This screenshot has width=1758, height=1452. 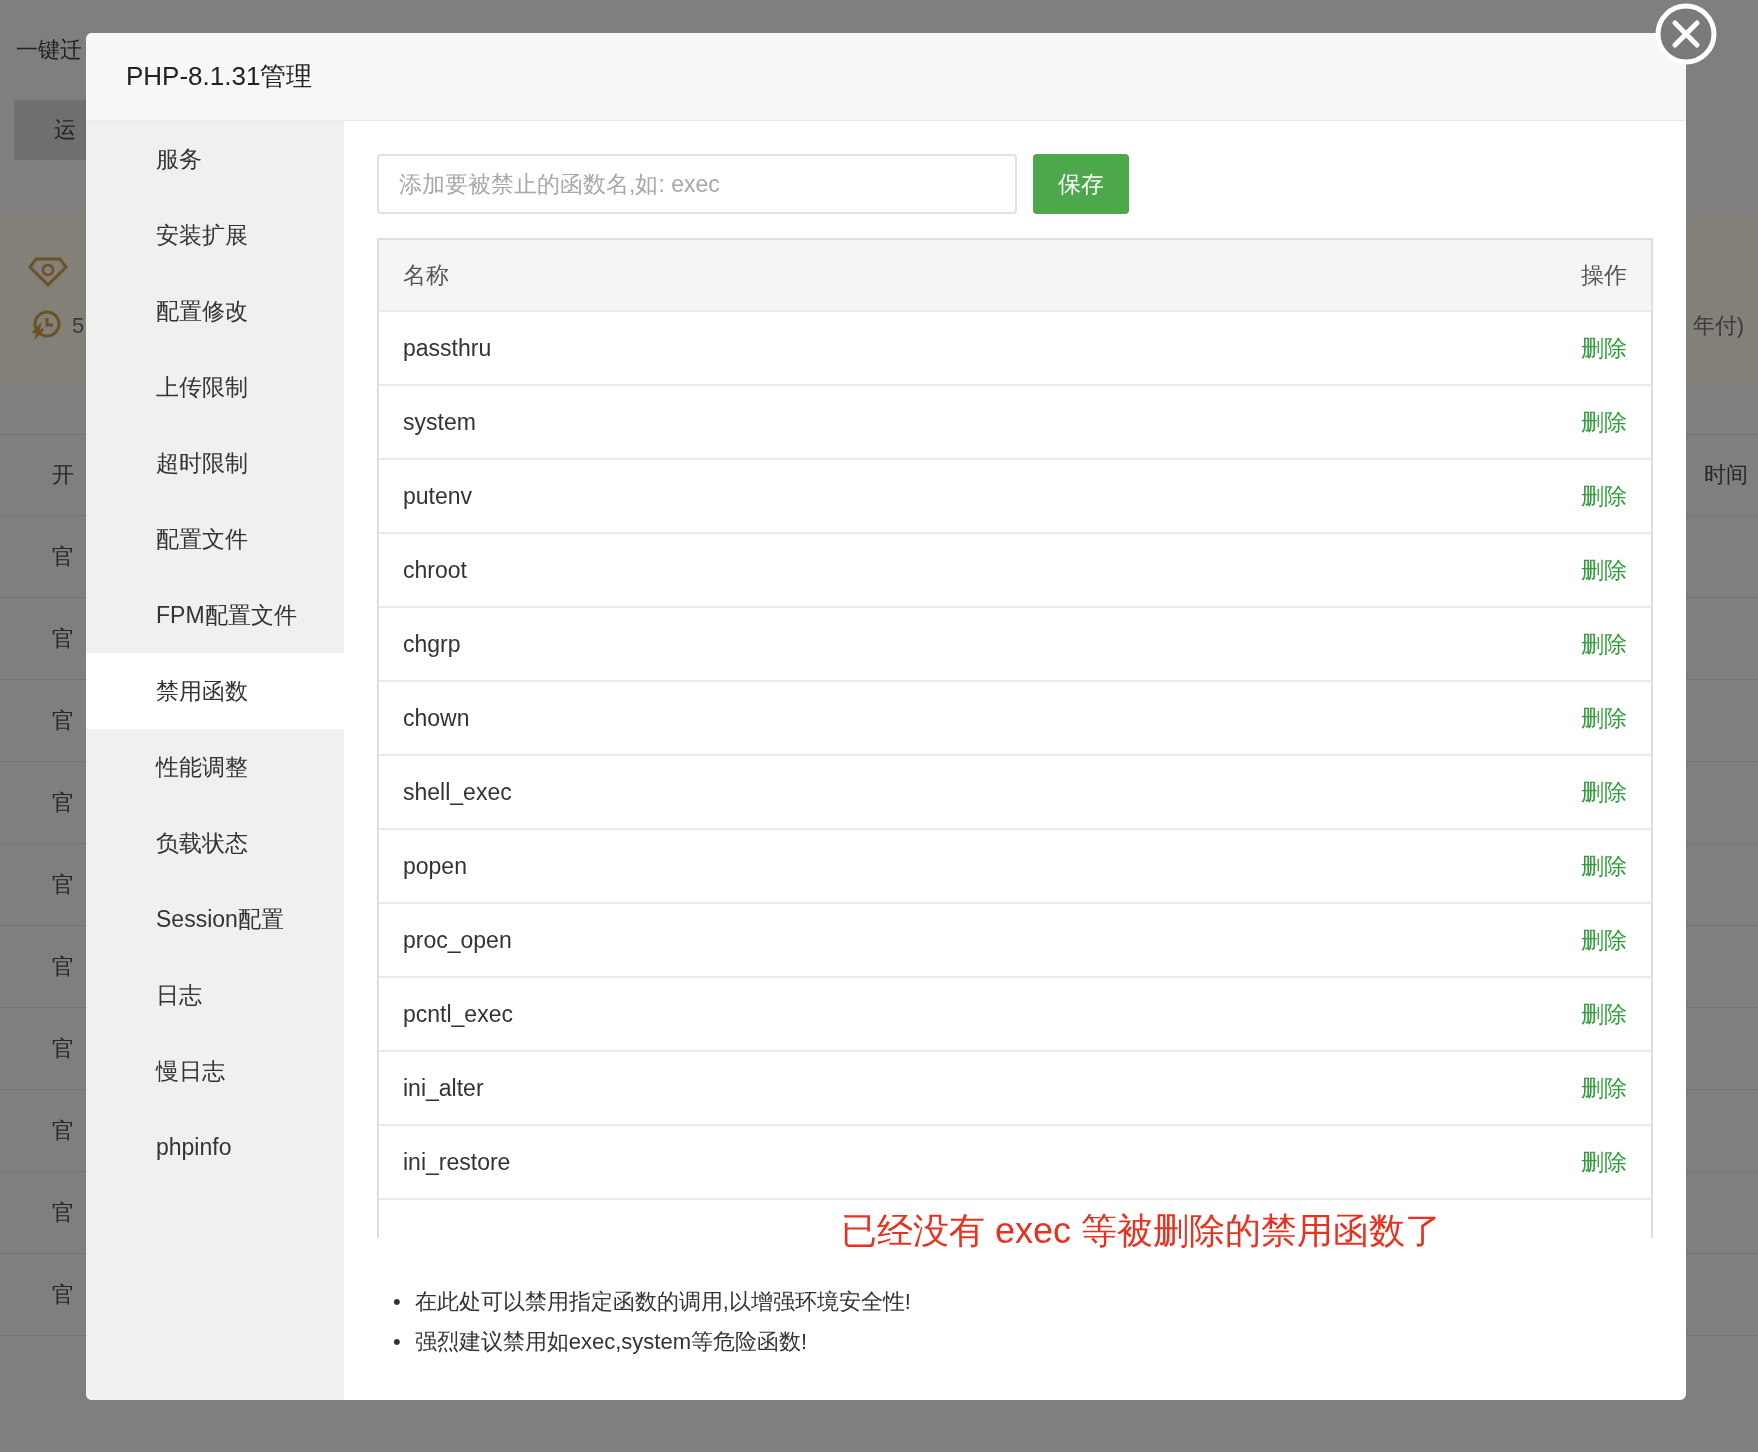 What do you see at coordinates (215, 1147) in the screenshot?
I see `sidebar-item: phpinfo` at bounding box center [215, 1147].